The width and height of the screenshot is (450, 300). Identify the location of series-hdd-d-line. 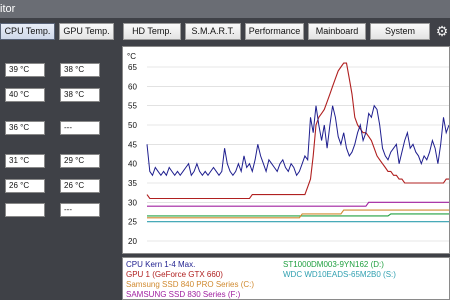
(298, 215).